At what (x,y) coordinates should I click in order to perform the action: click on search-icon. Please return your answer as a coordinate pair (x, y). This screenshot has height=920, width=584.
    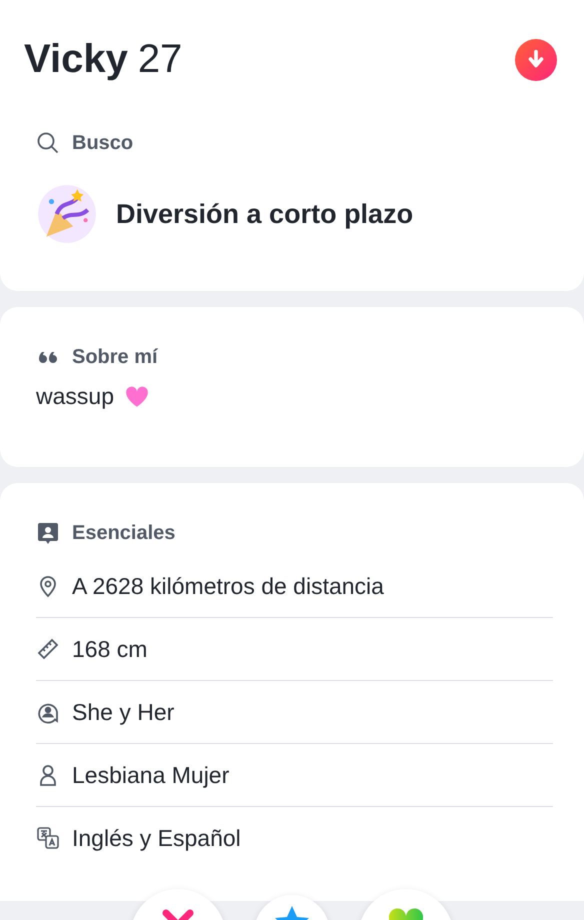
    Looking at the image, I should click on (48, 143).